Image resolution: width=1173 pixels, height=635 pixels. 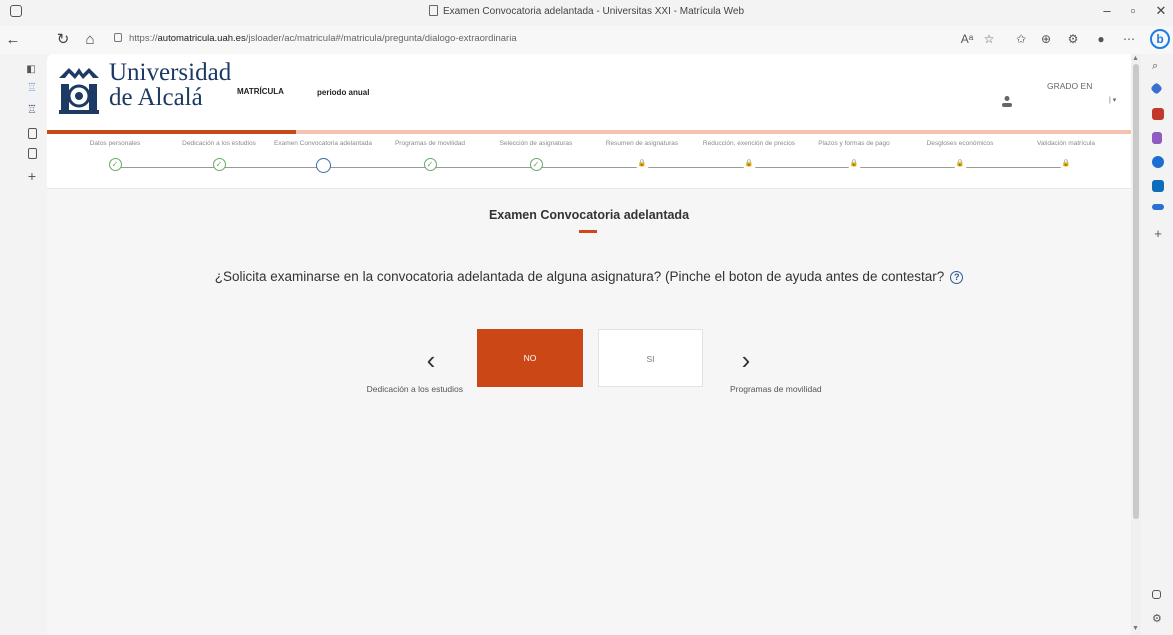 What do you see at coordinates (1135, 628) in the screenshot?
I see `scroll-down-icon: ▼` at bounding box center [1135, 628].